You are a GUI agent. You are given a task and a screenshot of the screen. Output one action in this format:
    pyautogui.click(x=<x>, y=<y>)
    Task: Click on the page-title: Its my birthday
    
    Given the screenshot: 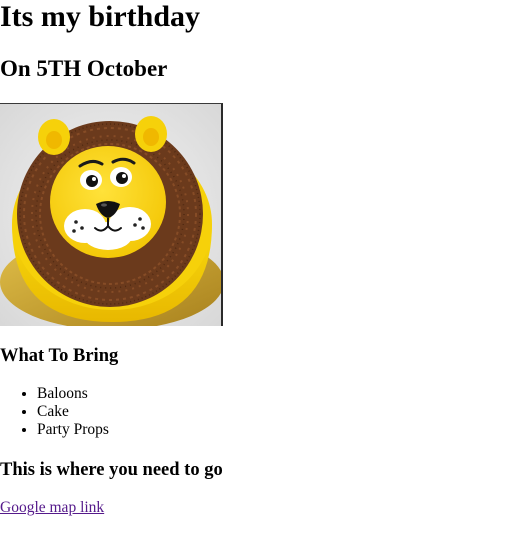 What is the action you would take?
    pyautogui.click(x=100, y=16)
    